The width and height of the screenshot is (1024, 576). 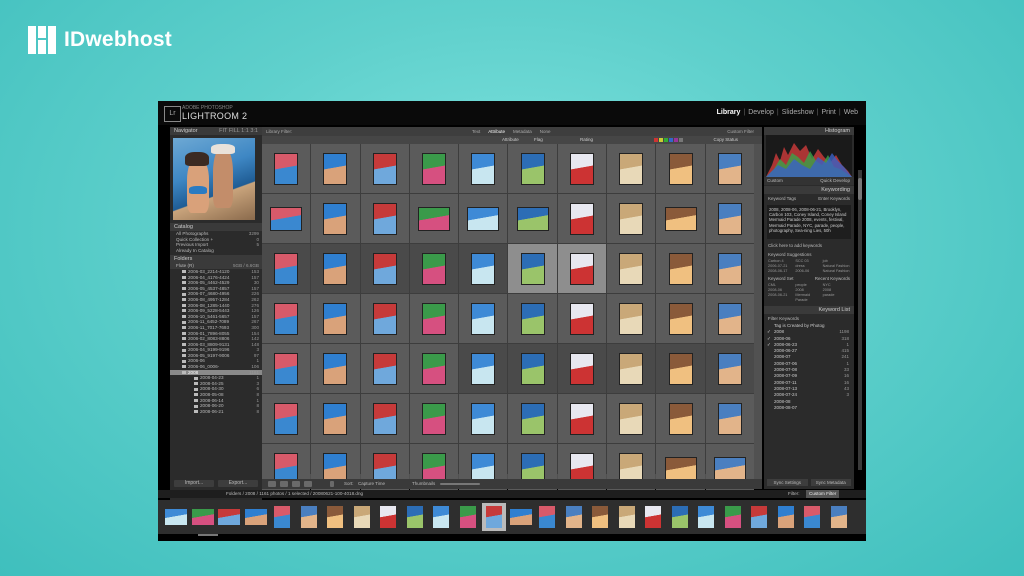 I want to click on painter-icon, so click(x=332, y=484).